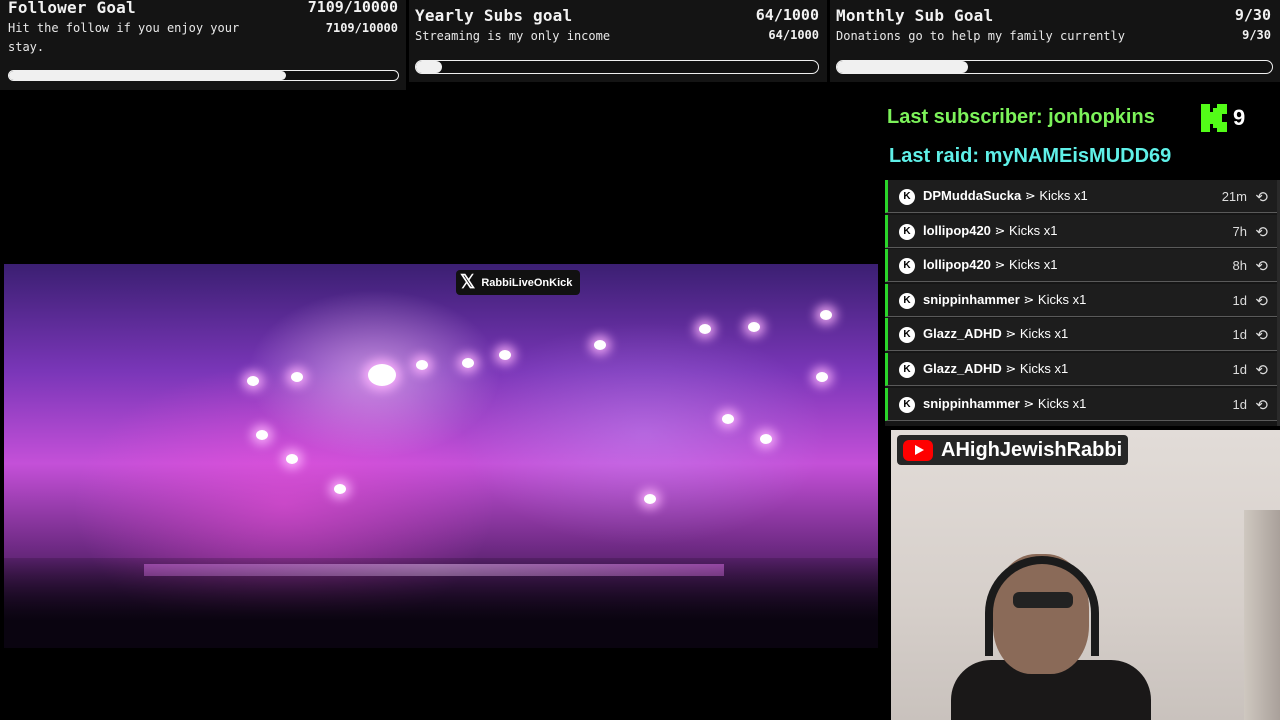 This screenshot has height=720, width=1280. What do you see at coordinates (1256, 35) in the screenshot?
I see `monthly-sub-goal-small-count: 9/30` at bounding box center [1256, 35].